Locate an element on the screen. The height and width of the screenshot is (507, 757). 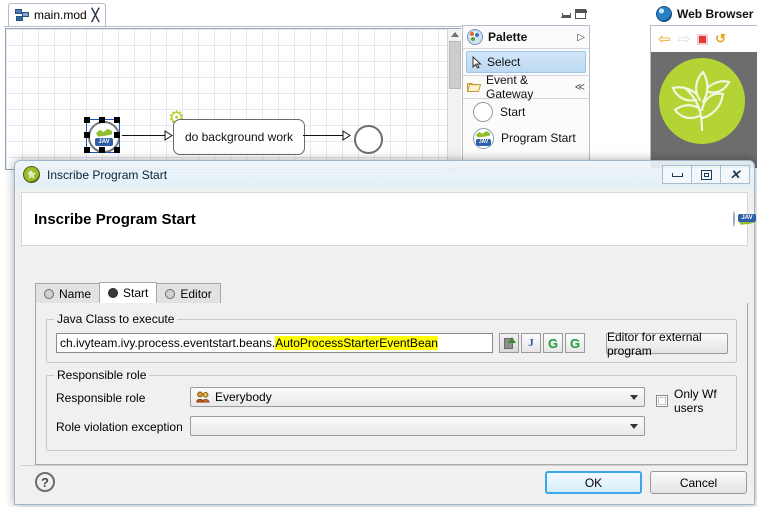
minimize-icon is located at coordinates (566, 13).